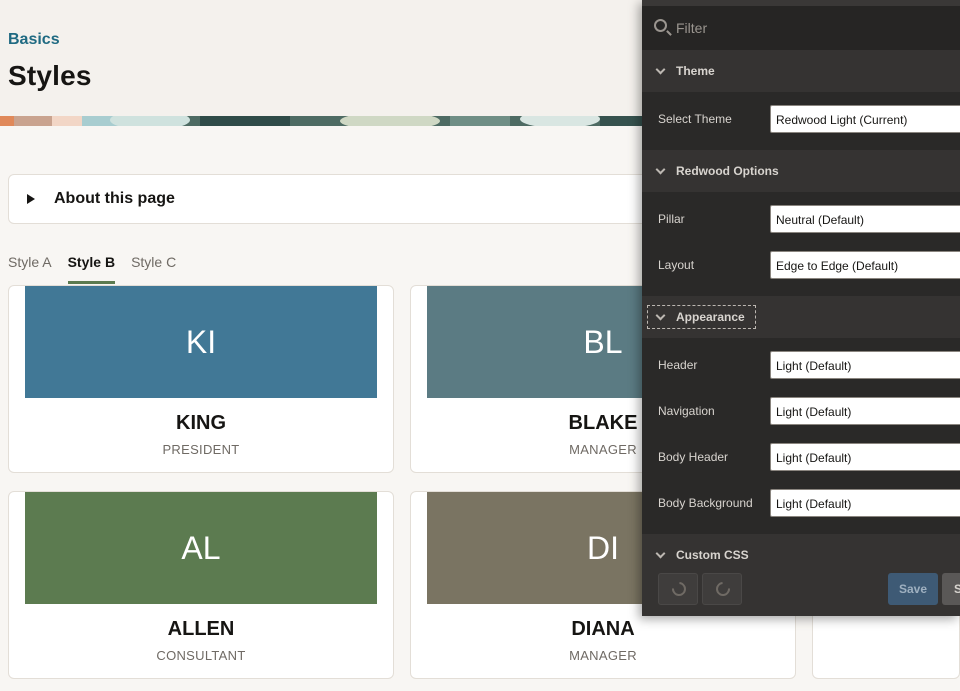 The image size is (960, 691). What do you see at coordinates (801, 589) in the screenshot?
I see `panel-footer: Save S` at bounding box center [801, 589].